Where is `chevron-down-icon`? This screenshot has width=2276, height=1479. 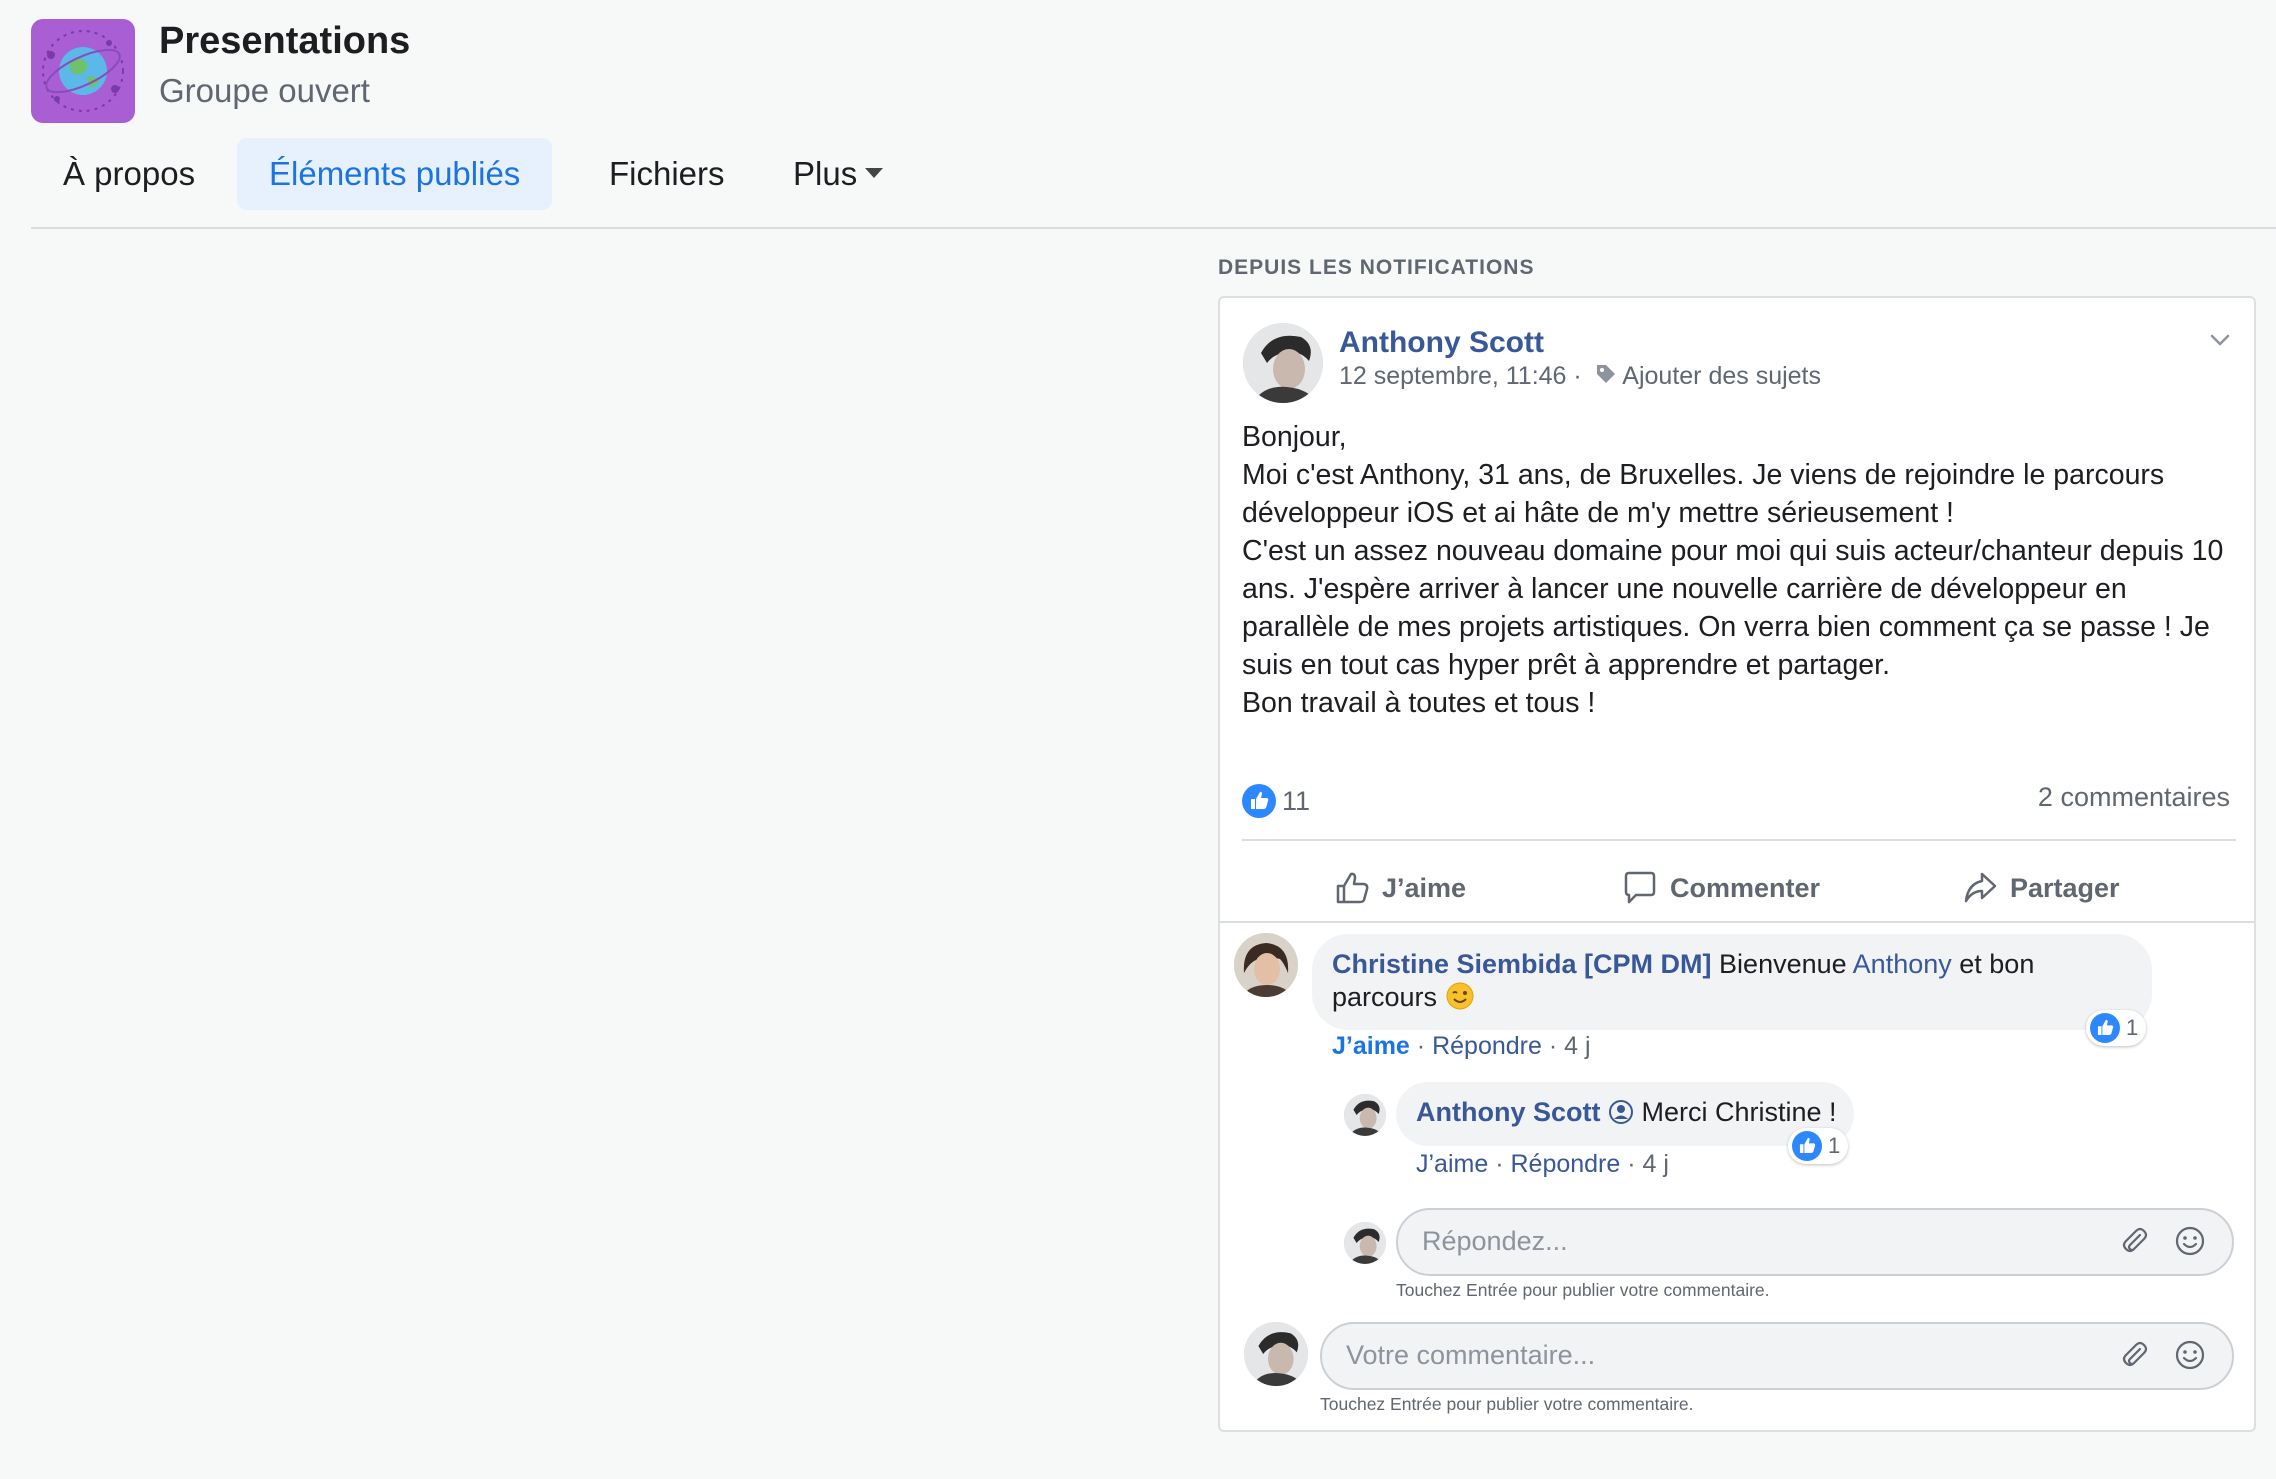
chevron-down-icon is located at coordinates (2220, 340).